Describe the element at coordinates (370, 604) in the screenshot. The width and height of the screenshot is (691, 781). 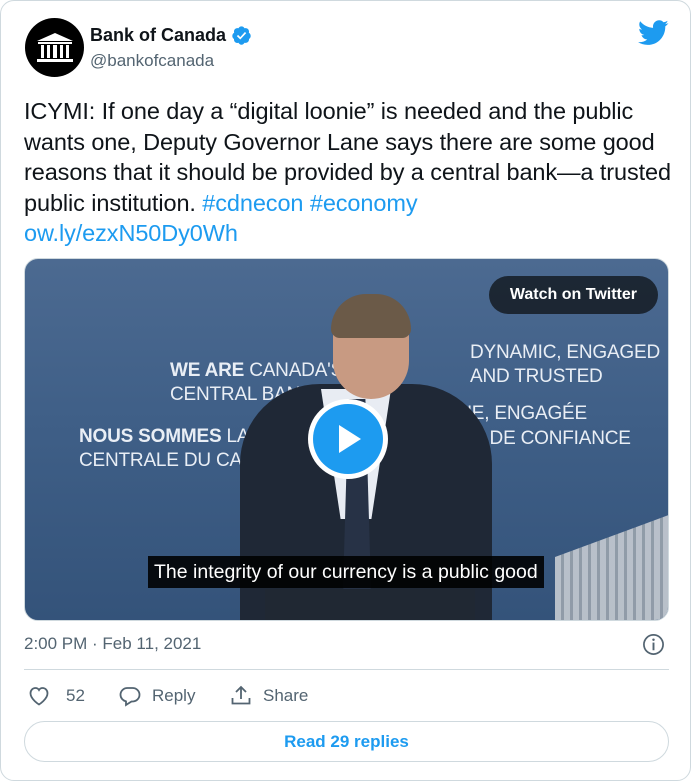
I see `lectern` at that location.